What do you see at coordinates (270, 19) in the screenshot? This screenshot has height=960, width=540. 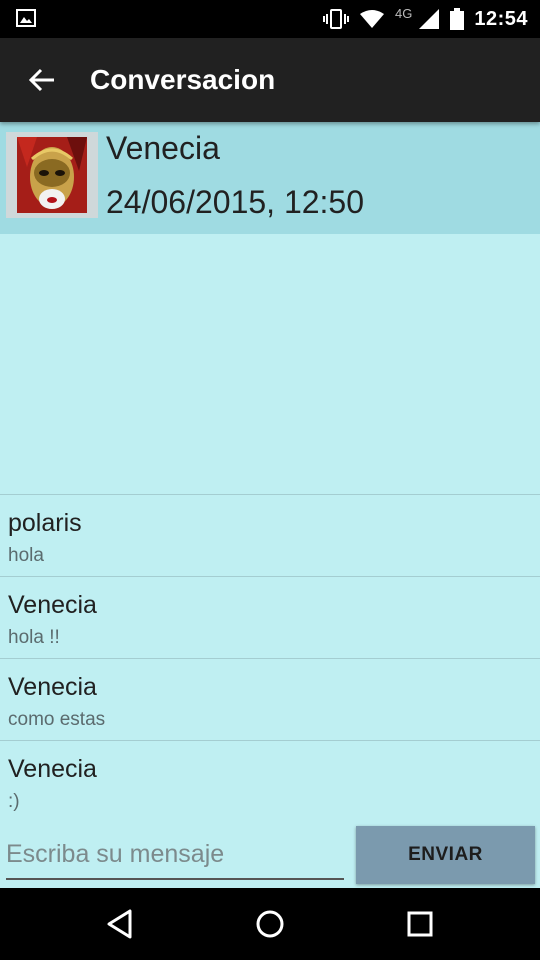 I see `status-bar: 4G 12:54` at bounding box center [270, 19].